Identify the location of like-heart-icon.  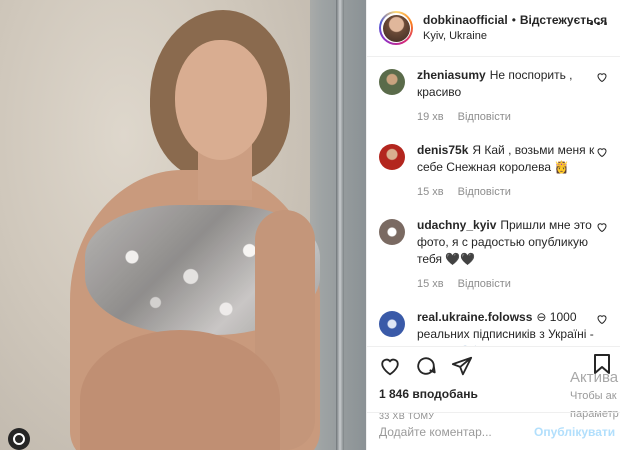
(390, 366).